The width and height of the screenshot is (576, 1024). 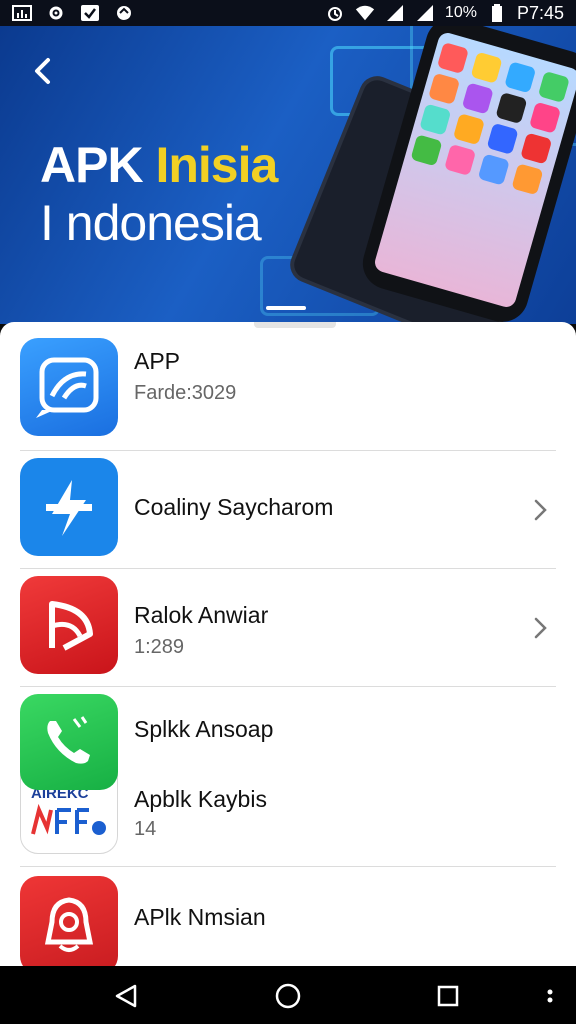 What do you see at coordinates (288, 13) in the screenshot?
I see `status-bar: 10% P7:45` at bounding box center [288, 13].